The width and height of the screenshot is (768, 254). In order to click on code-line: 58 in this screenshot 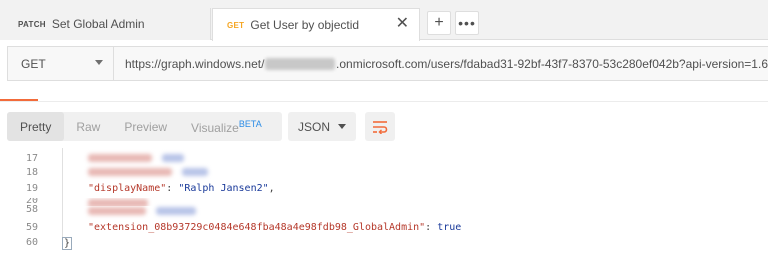, I will do `click(384, 212)`.